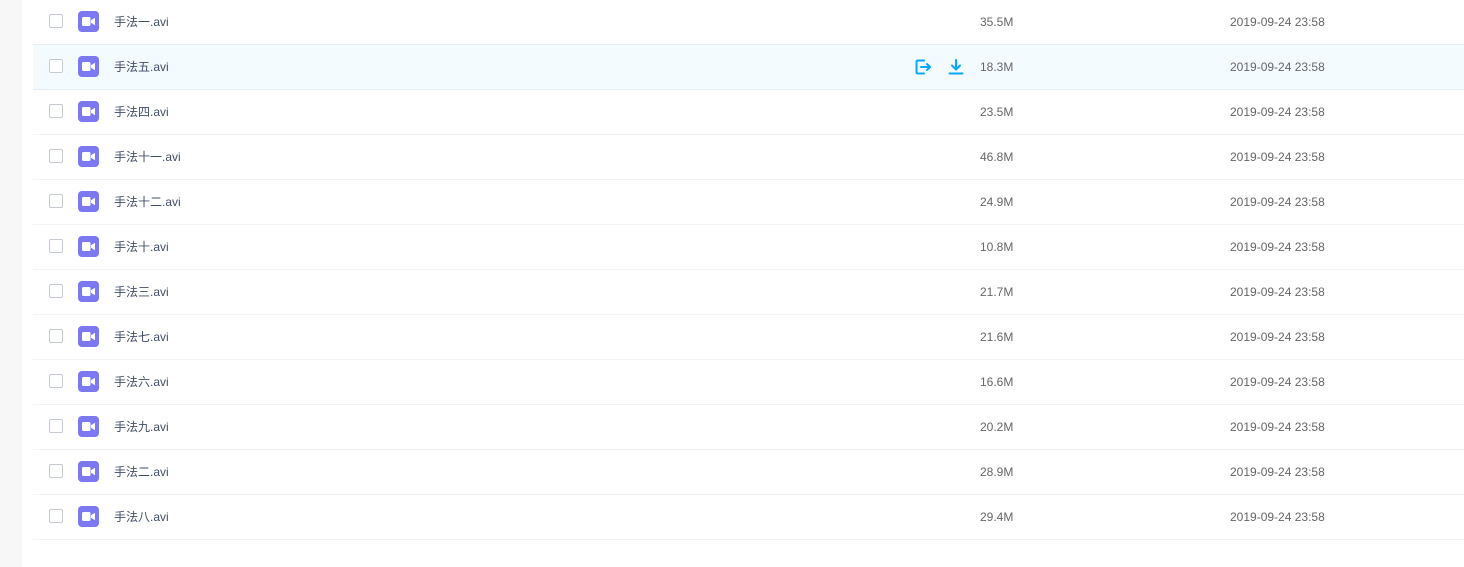 The image size is (1464, 567). I want to click on file-size: 20.2M, so click(997, 427).